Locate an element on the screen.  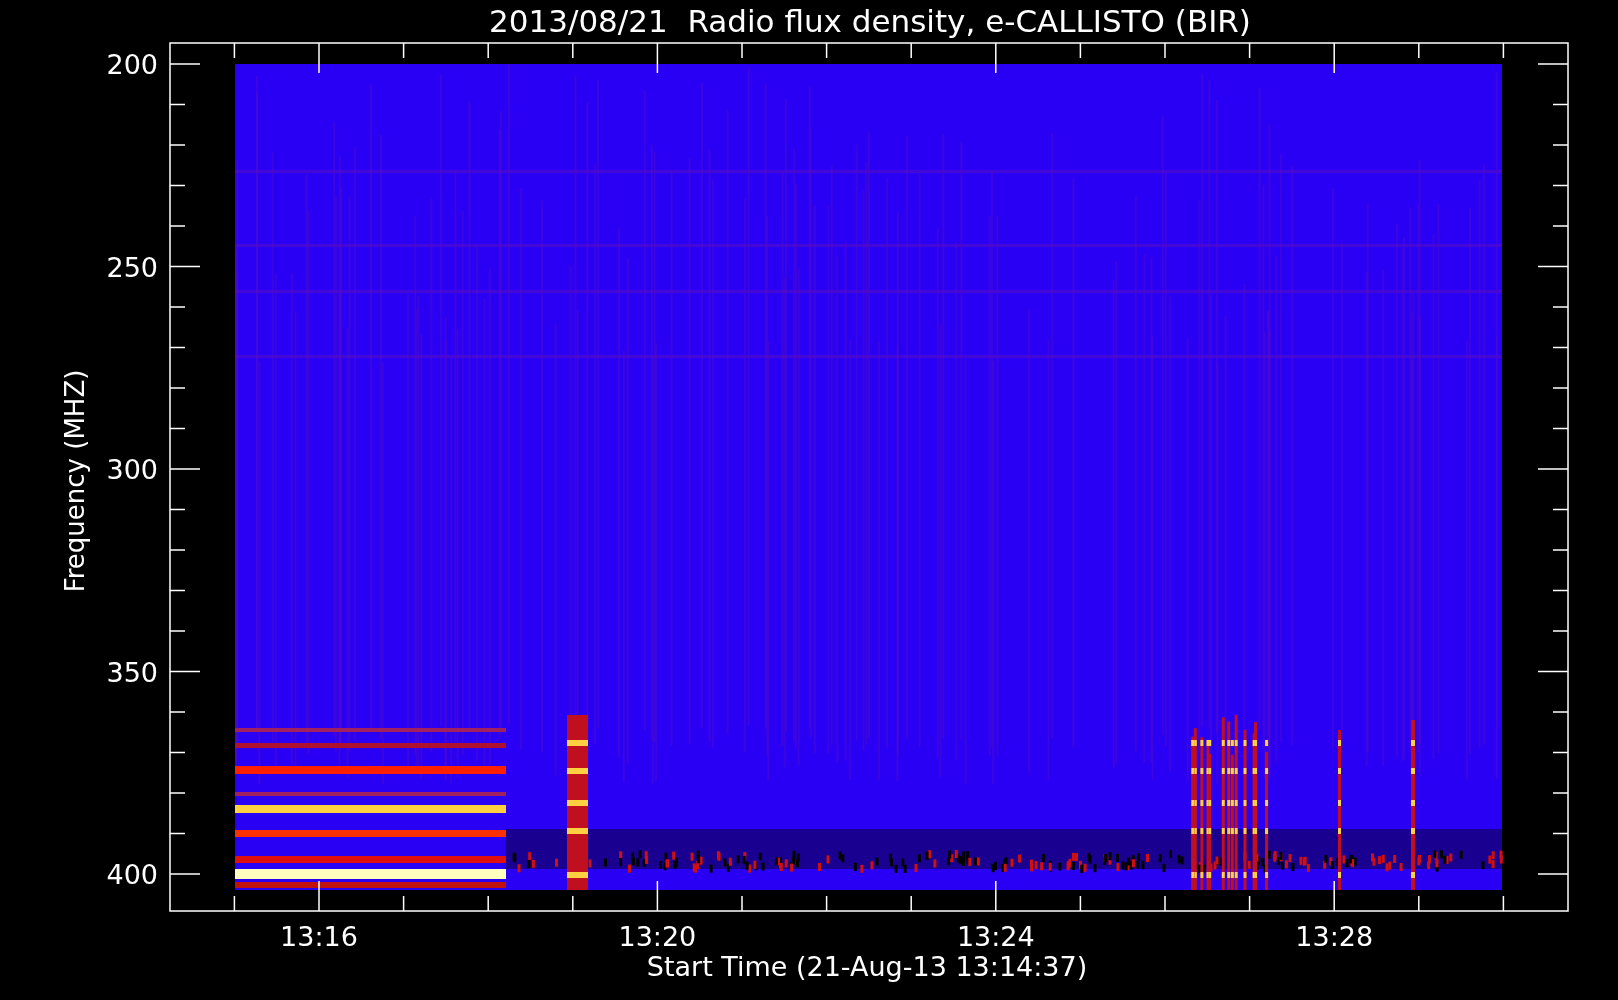
y-tick-label: 350 is located at coordinates (132, 672).